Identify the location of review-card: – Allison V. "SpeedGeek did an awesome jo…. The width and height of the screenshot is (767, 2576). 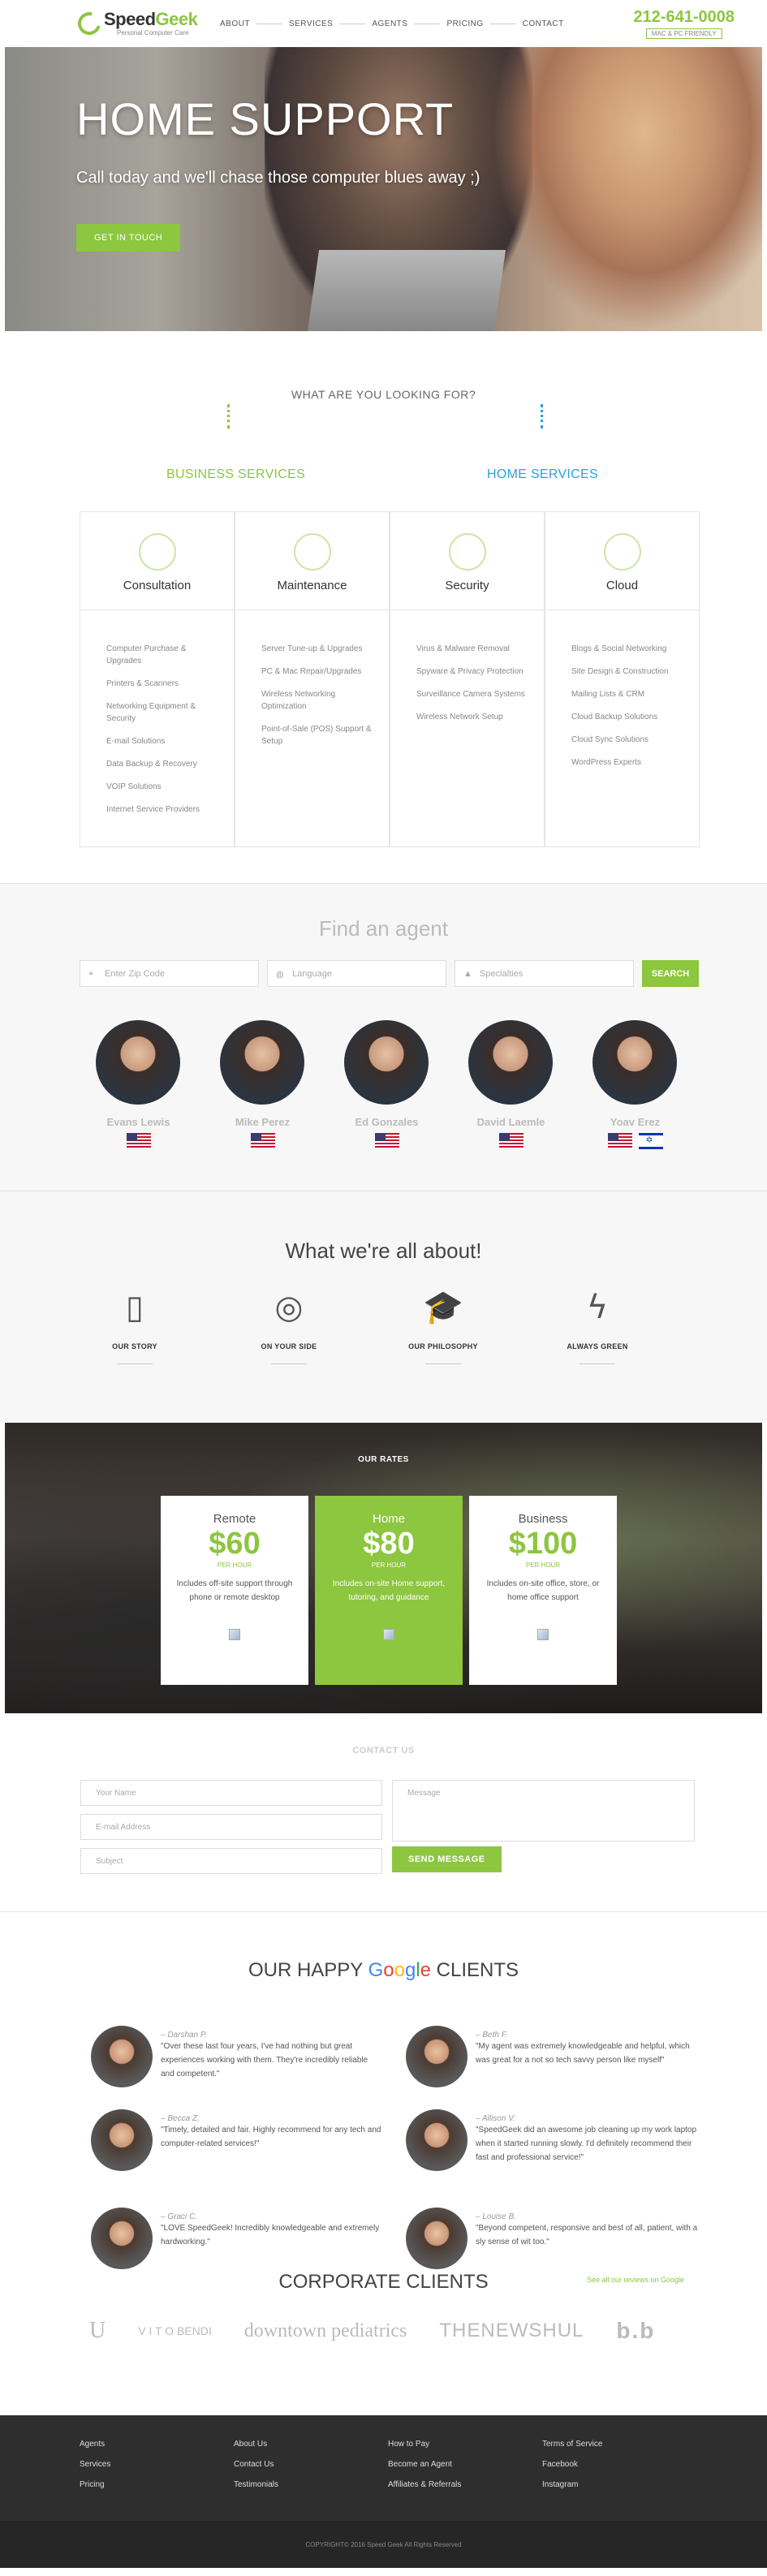
(552, 2140).